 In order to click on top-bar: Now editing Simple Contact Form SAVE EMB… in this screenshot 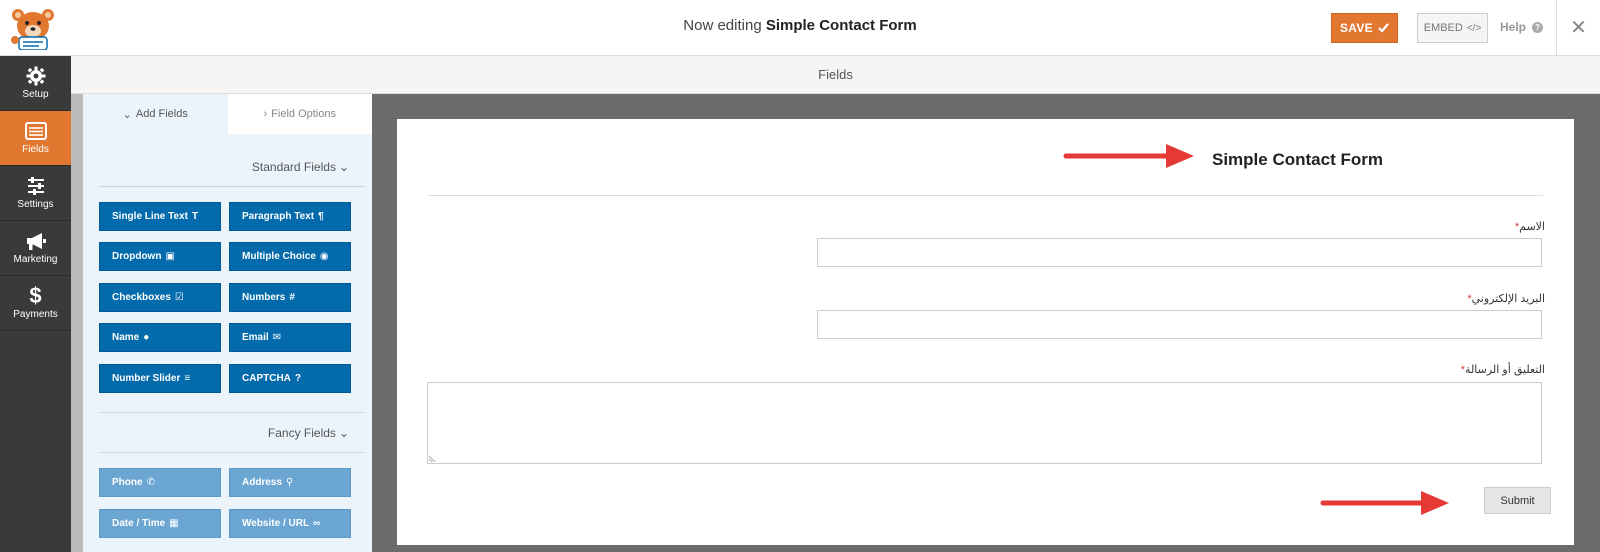, I will do `click(800, 28)`.